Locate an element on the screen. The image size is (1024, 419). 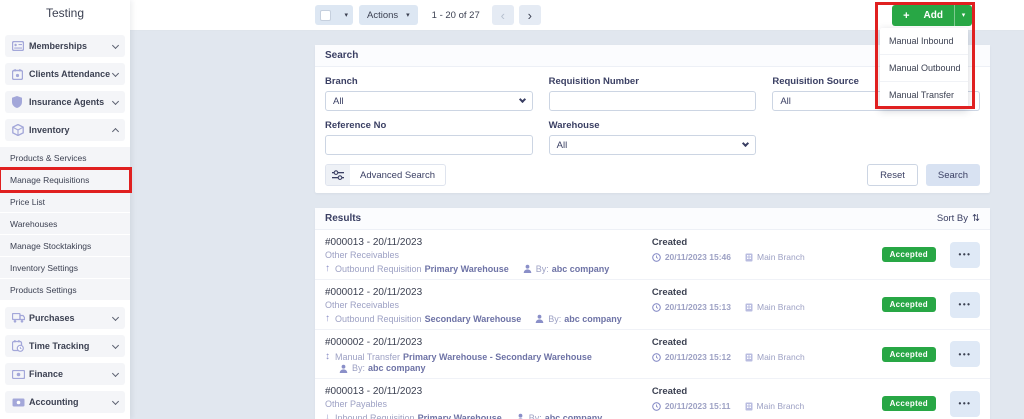
sidebar-item-label: Accounting is located at coordinates (54, 402).